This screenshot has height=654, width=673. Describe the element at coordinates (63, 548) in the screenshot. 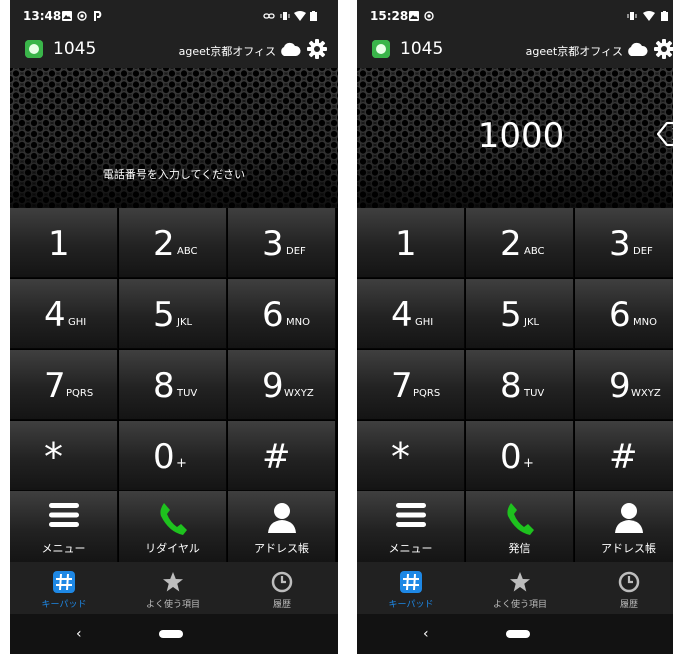

I see `menu-label: メニュー` at that location.